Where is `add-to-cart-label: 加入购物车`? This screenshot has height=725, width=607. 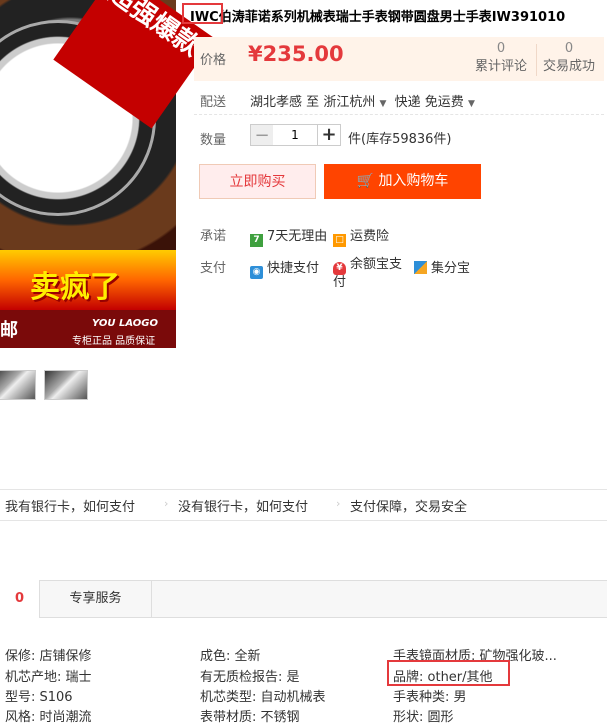
add-to-cart-label: 加入购物车 is located at coordinates (413, 181).